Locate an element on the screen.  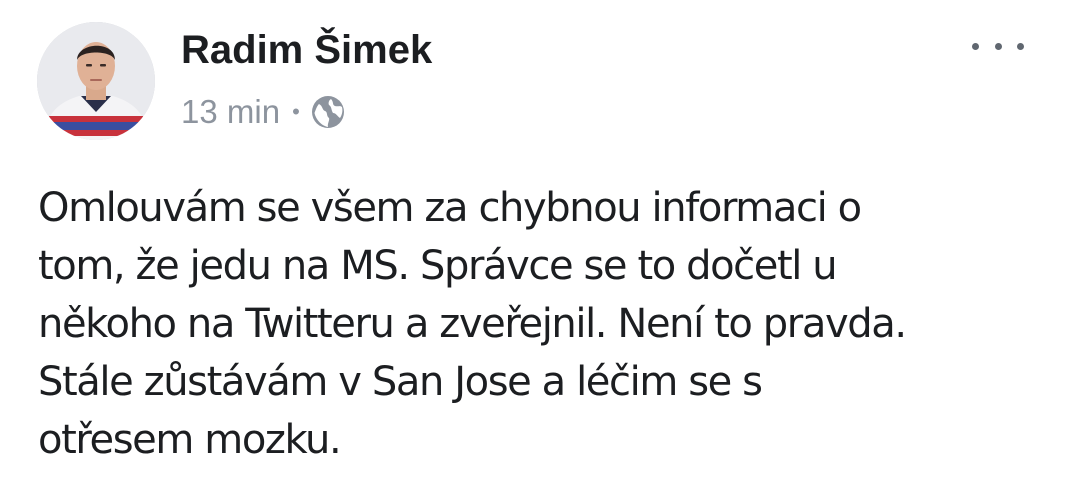
more-options-icon is located at coordinates (998, 46).